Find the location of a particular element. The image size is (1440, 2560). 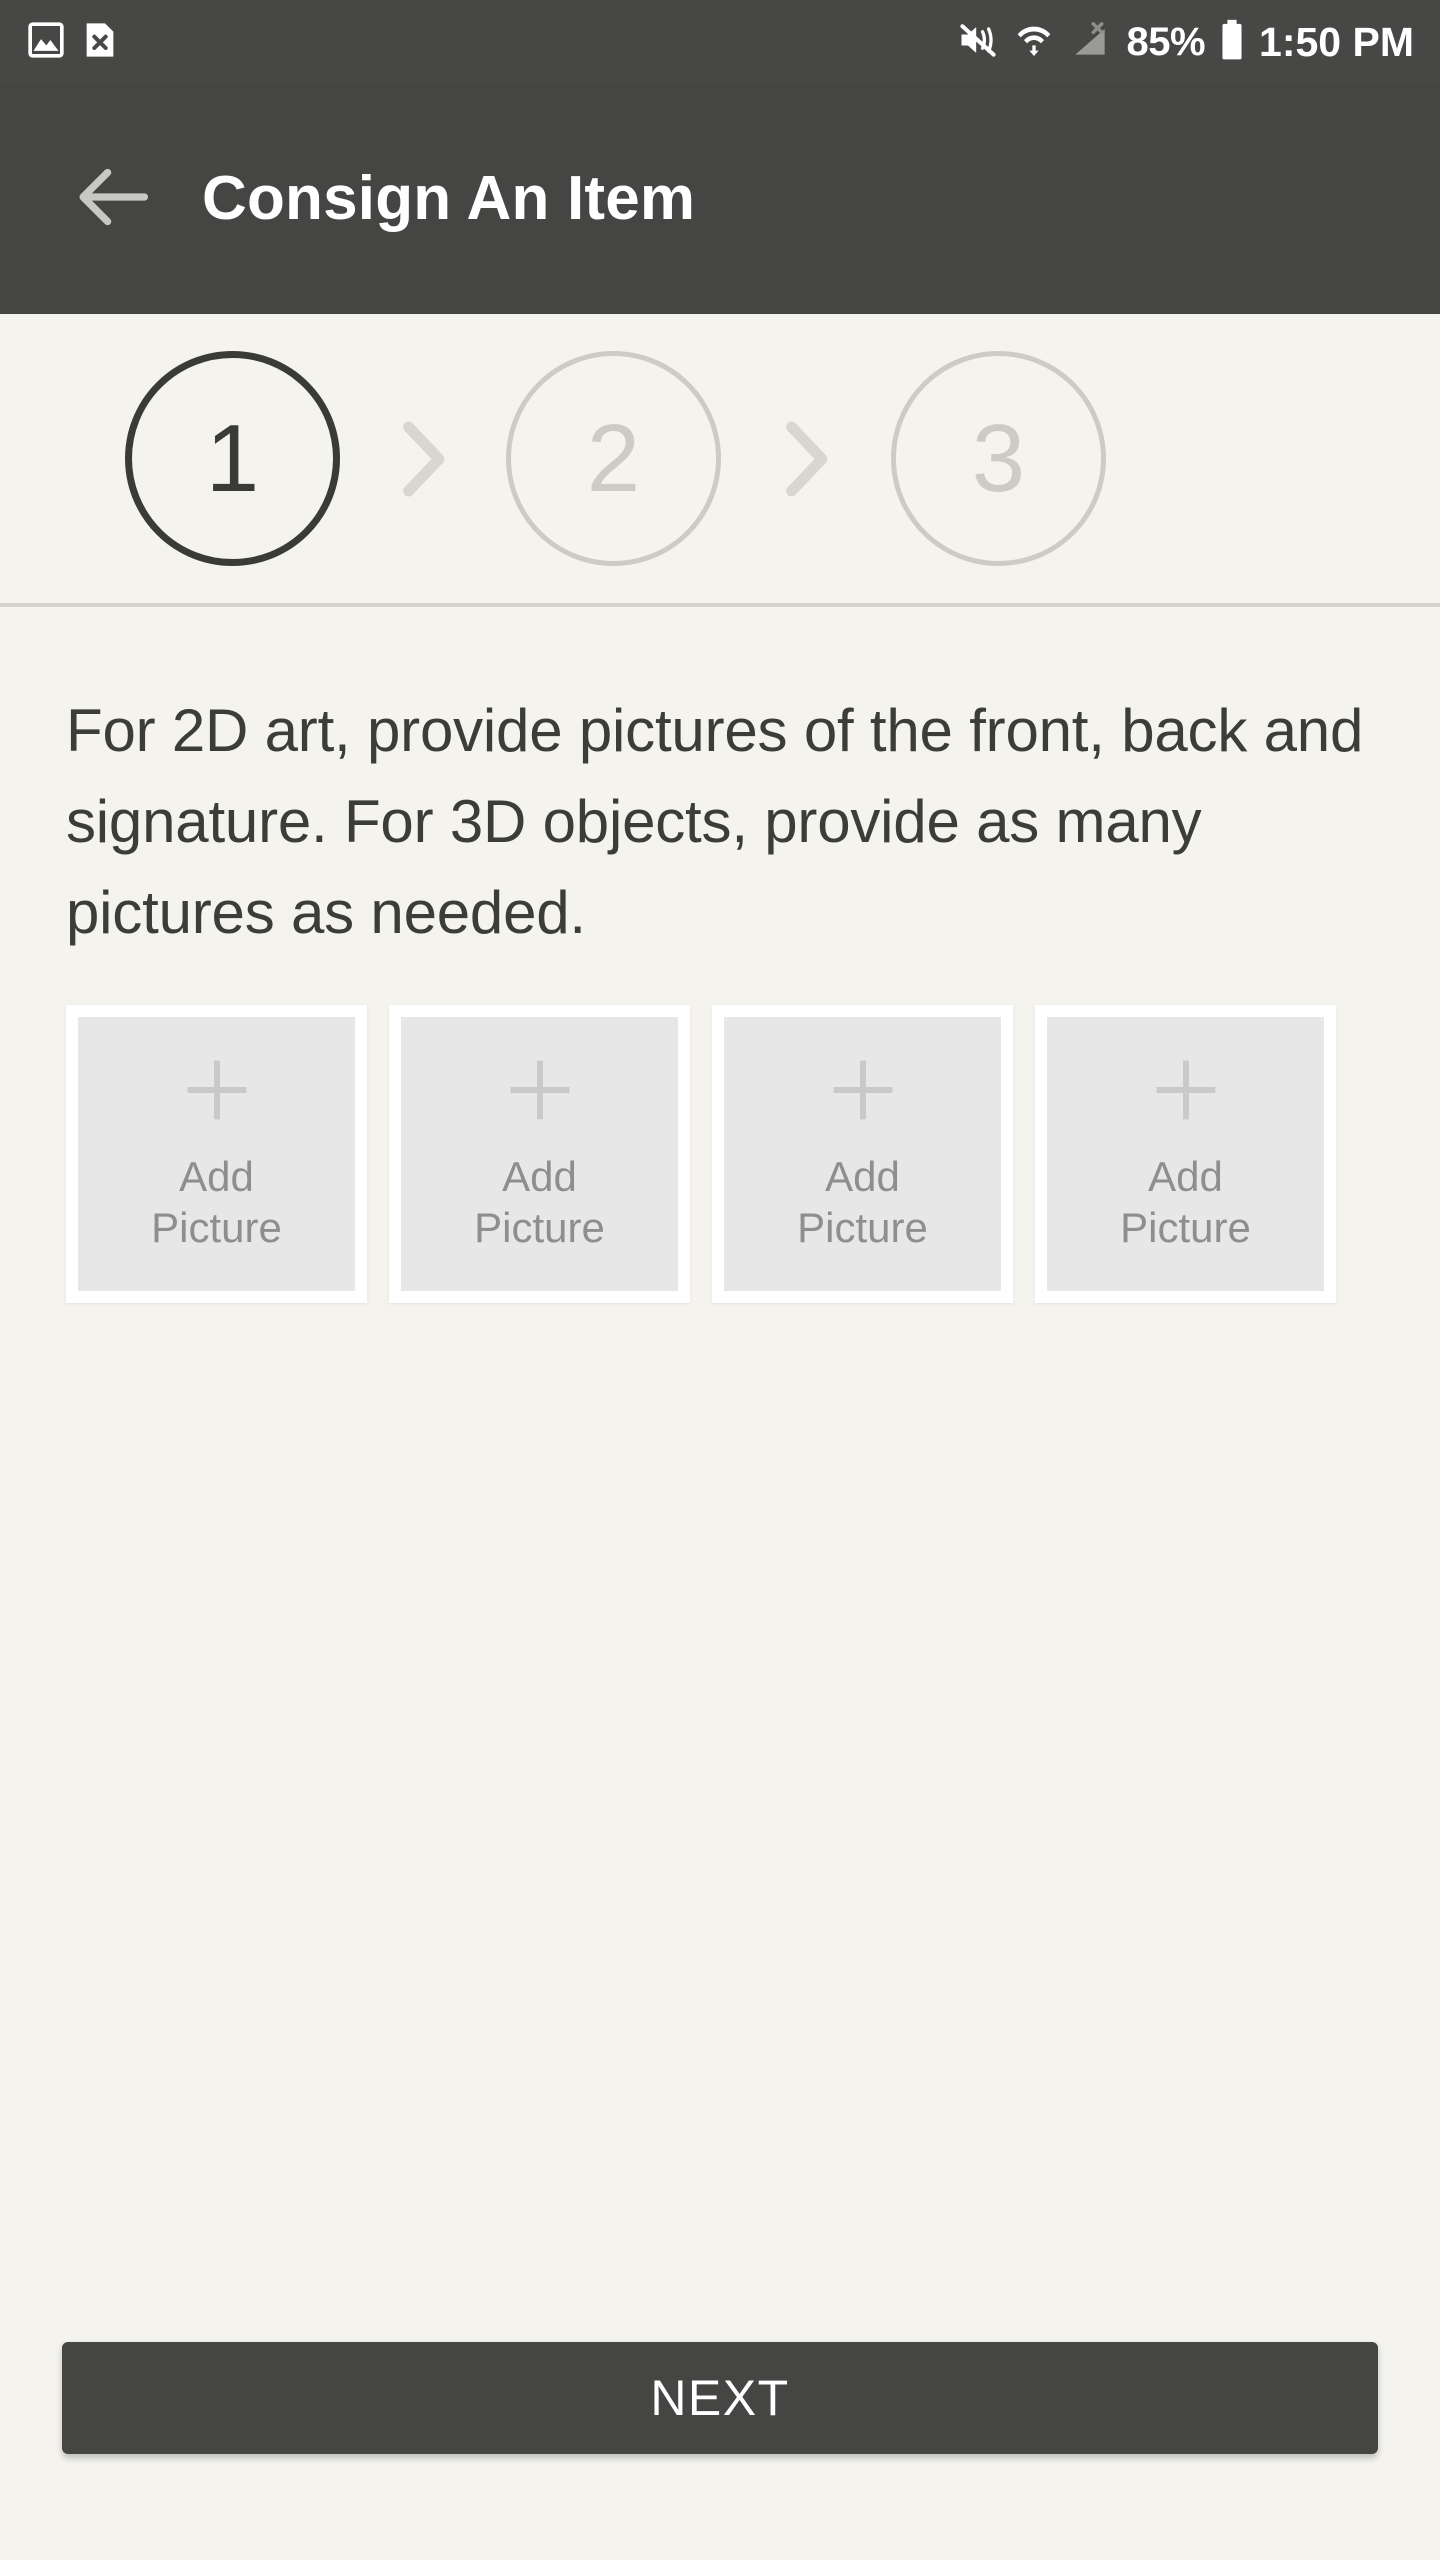

add-picture-tile-3-inner: Add Picture is located at coordinates (862, 1153).